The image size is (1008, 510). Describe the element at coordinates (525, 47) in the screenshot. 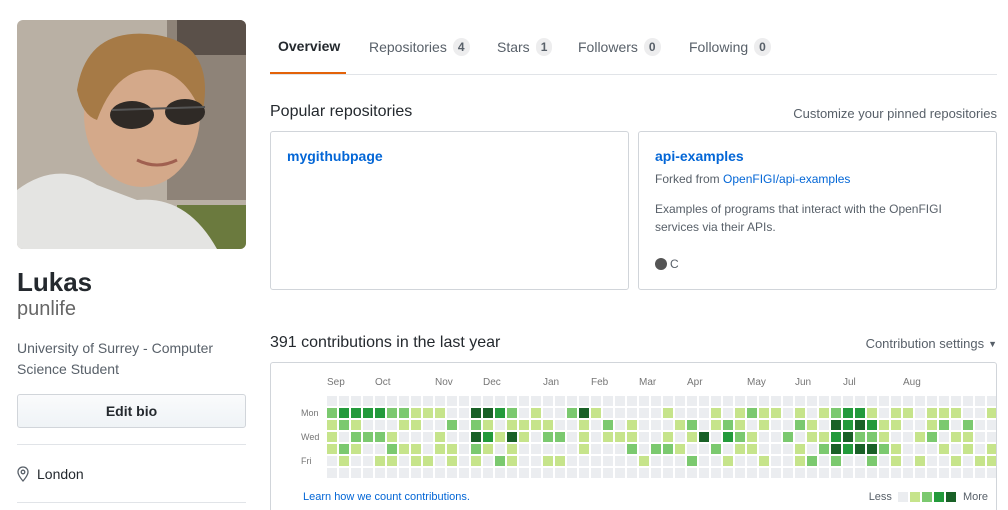

I see `tab-stars: Stars 1` at that location.